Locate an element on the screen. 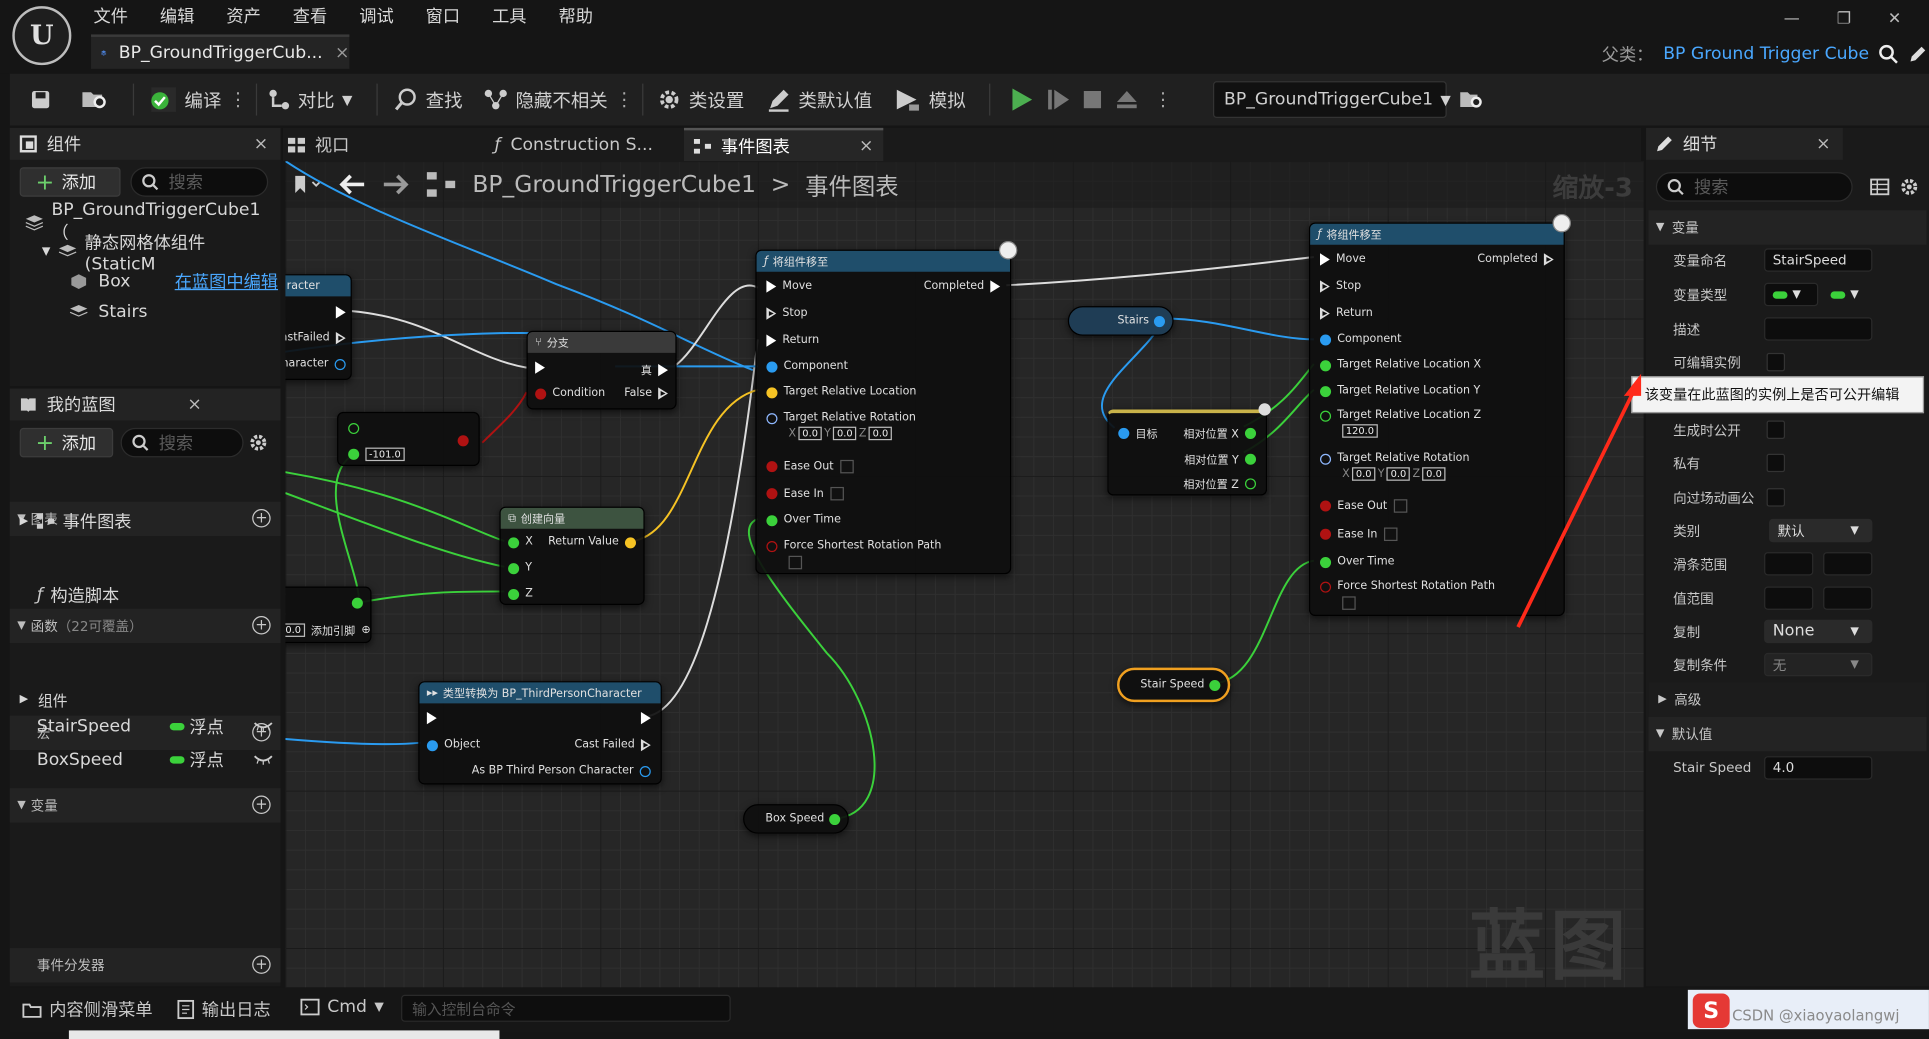 The image size is (1929, 1039). tree-item-stairs: Stairs is located at coordinates (108, 312).